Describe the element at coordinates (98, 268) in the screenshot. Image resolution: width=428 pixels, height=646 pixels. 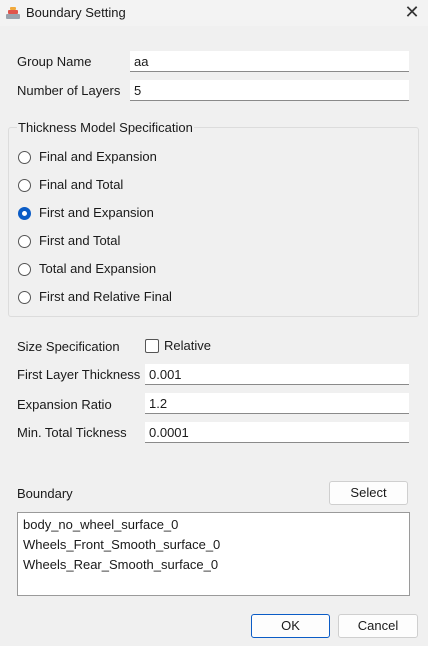
I see `radio-label: Total and Expansion` at that location.